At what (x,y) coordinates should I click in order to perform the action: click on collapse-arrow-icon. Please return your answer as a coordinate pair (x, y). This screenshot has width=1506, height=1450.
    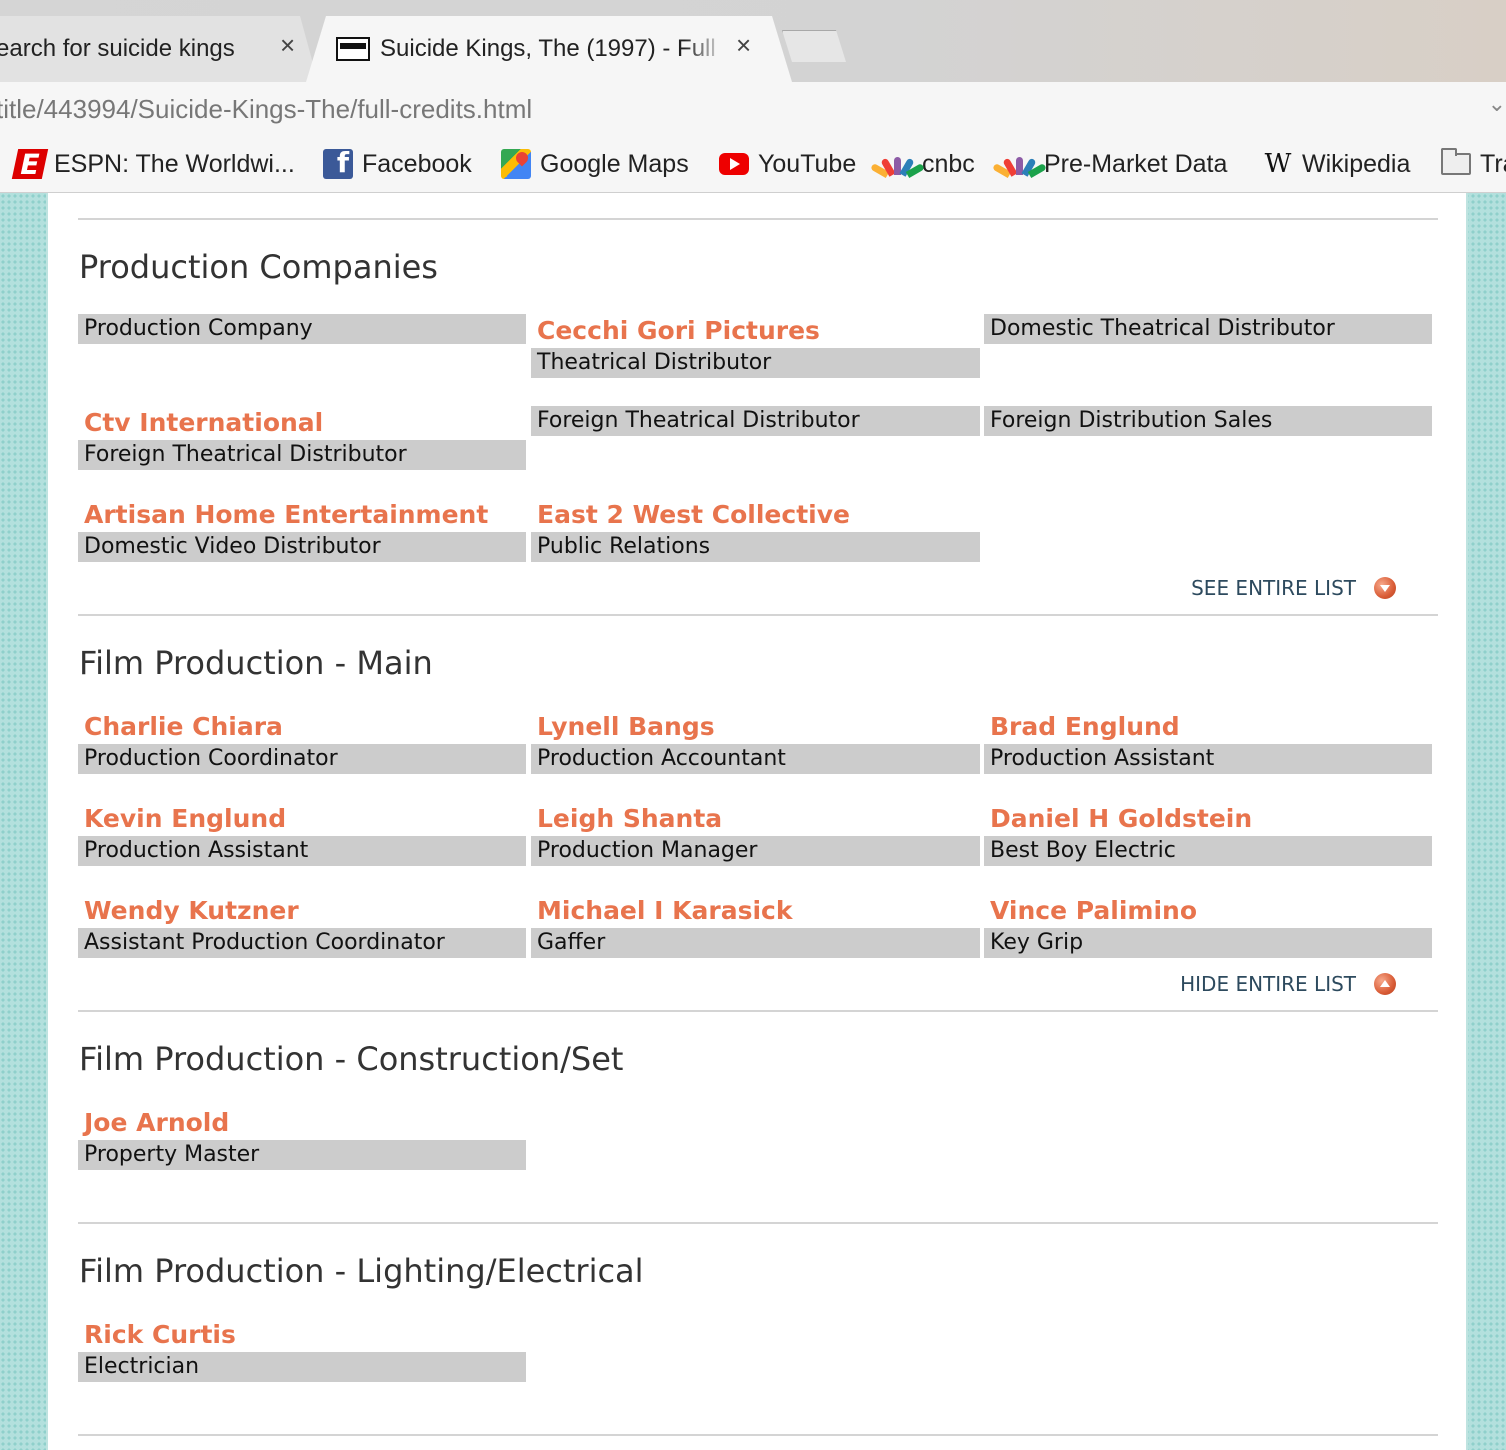
    Looking at the image, I should click on (1385, 984).